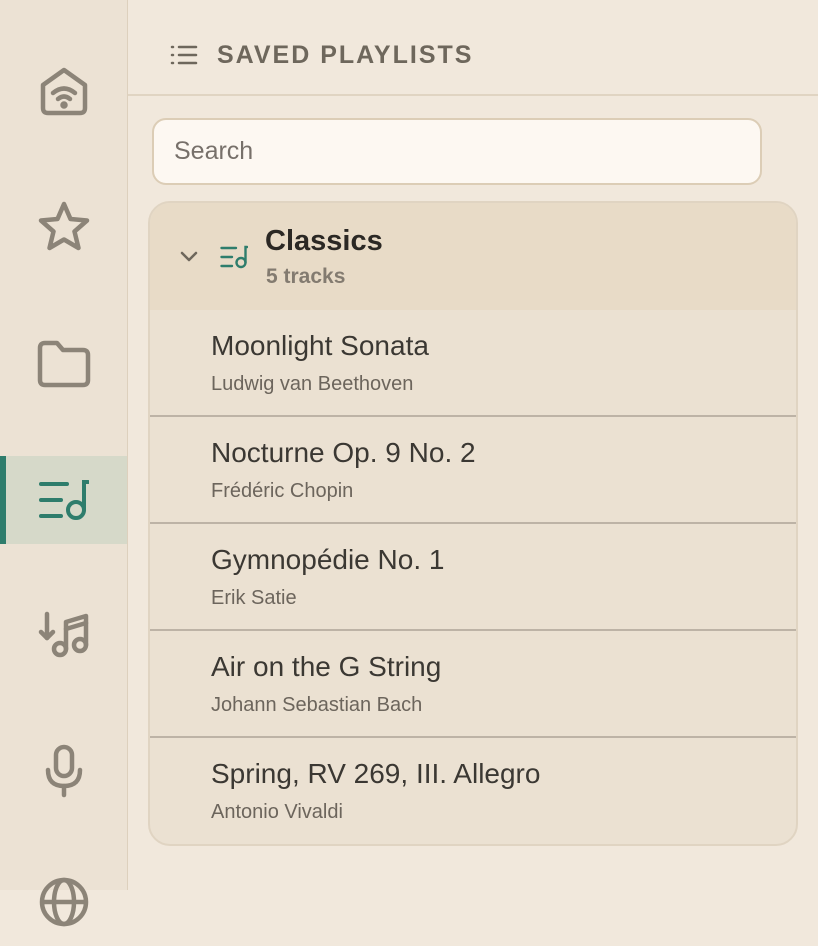 This screenshot has width=818, height=946. I want to click on playlist-header: Classics 5 tracks, so click(473, 256).